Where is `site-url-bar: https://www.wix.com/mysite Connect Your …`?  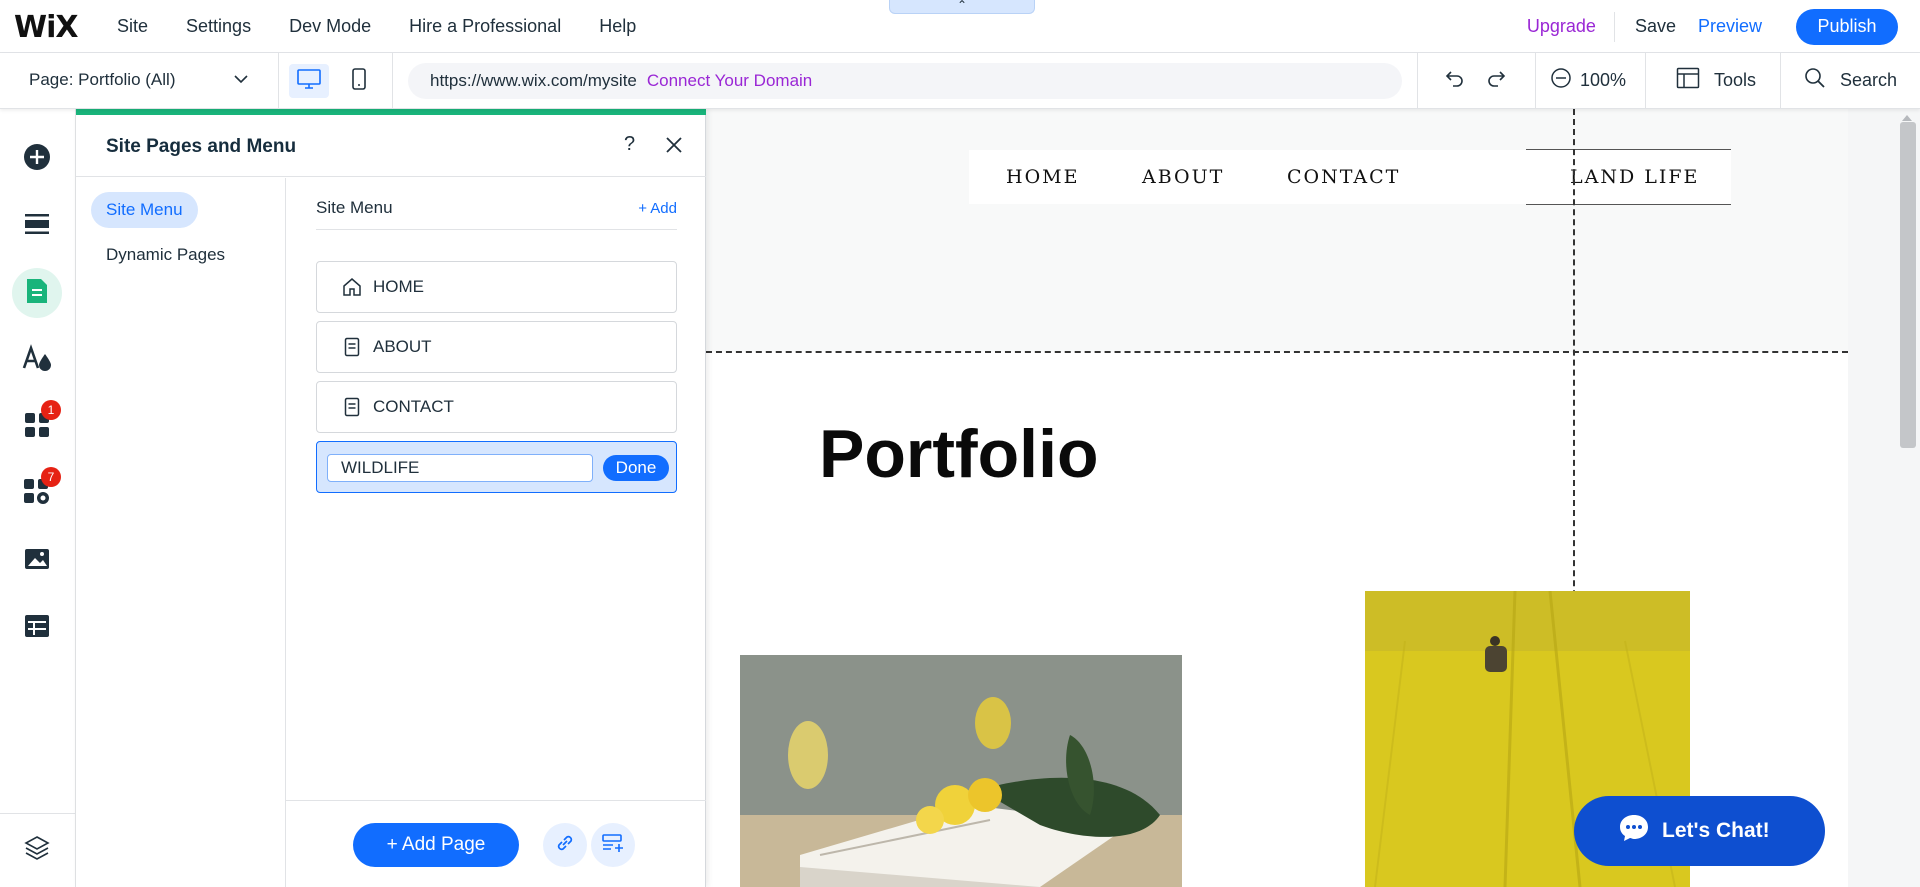 site-url-bar: https://www.wix.com/mysite Connect Your … is located at coordinates (905, 81).